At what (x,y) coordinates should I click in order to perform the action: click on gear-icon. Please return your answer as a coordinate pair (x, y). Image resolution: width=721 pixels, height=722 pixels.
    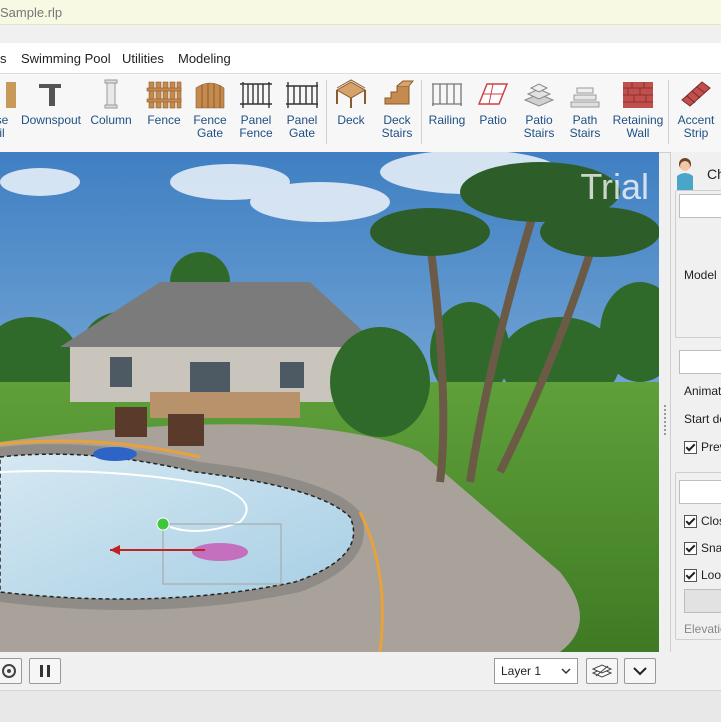
    Looking at the image, I should click on (9, 671).